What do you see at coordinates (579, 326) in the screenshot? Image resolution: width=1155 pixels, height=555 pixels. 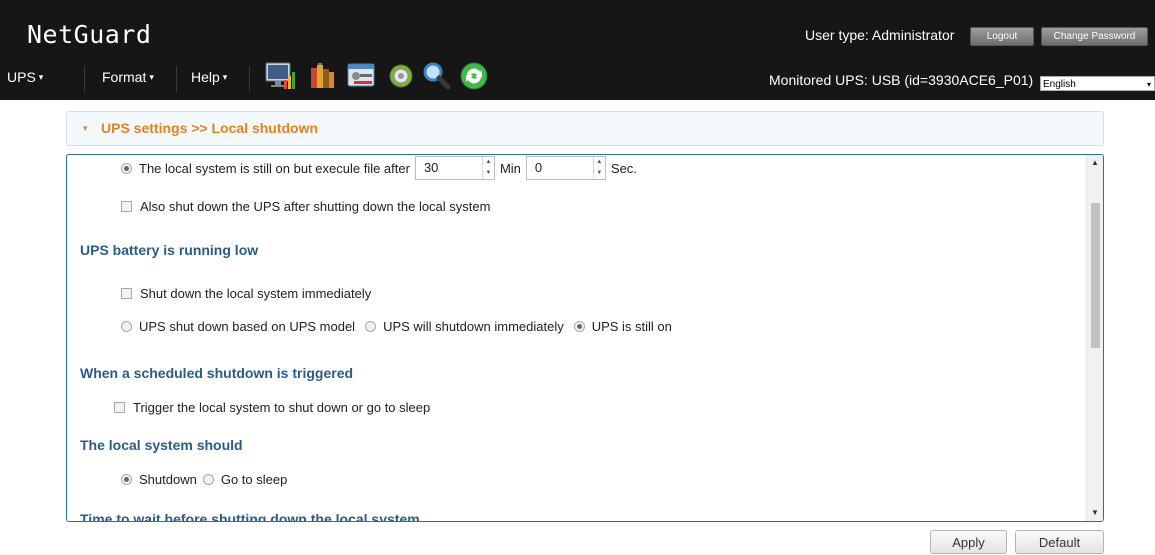 I see `ups-still-on-radio` at bounding box center [579, 326].